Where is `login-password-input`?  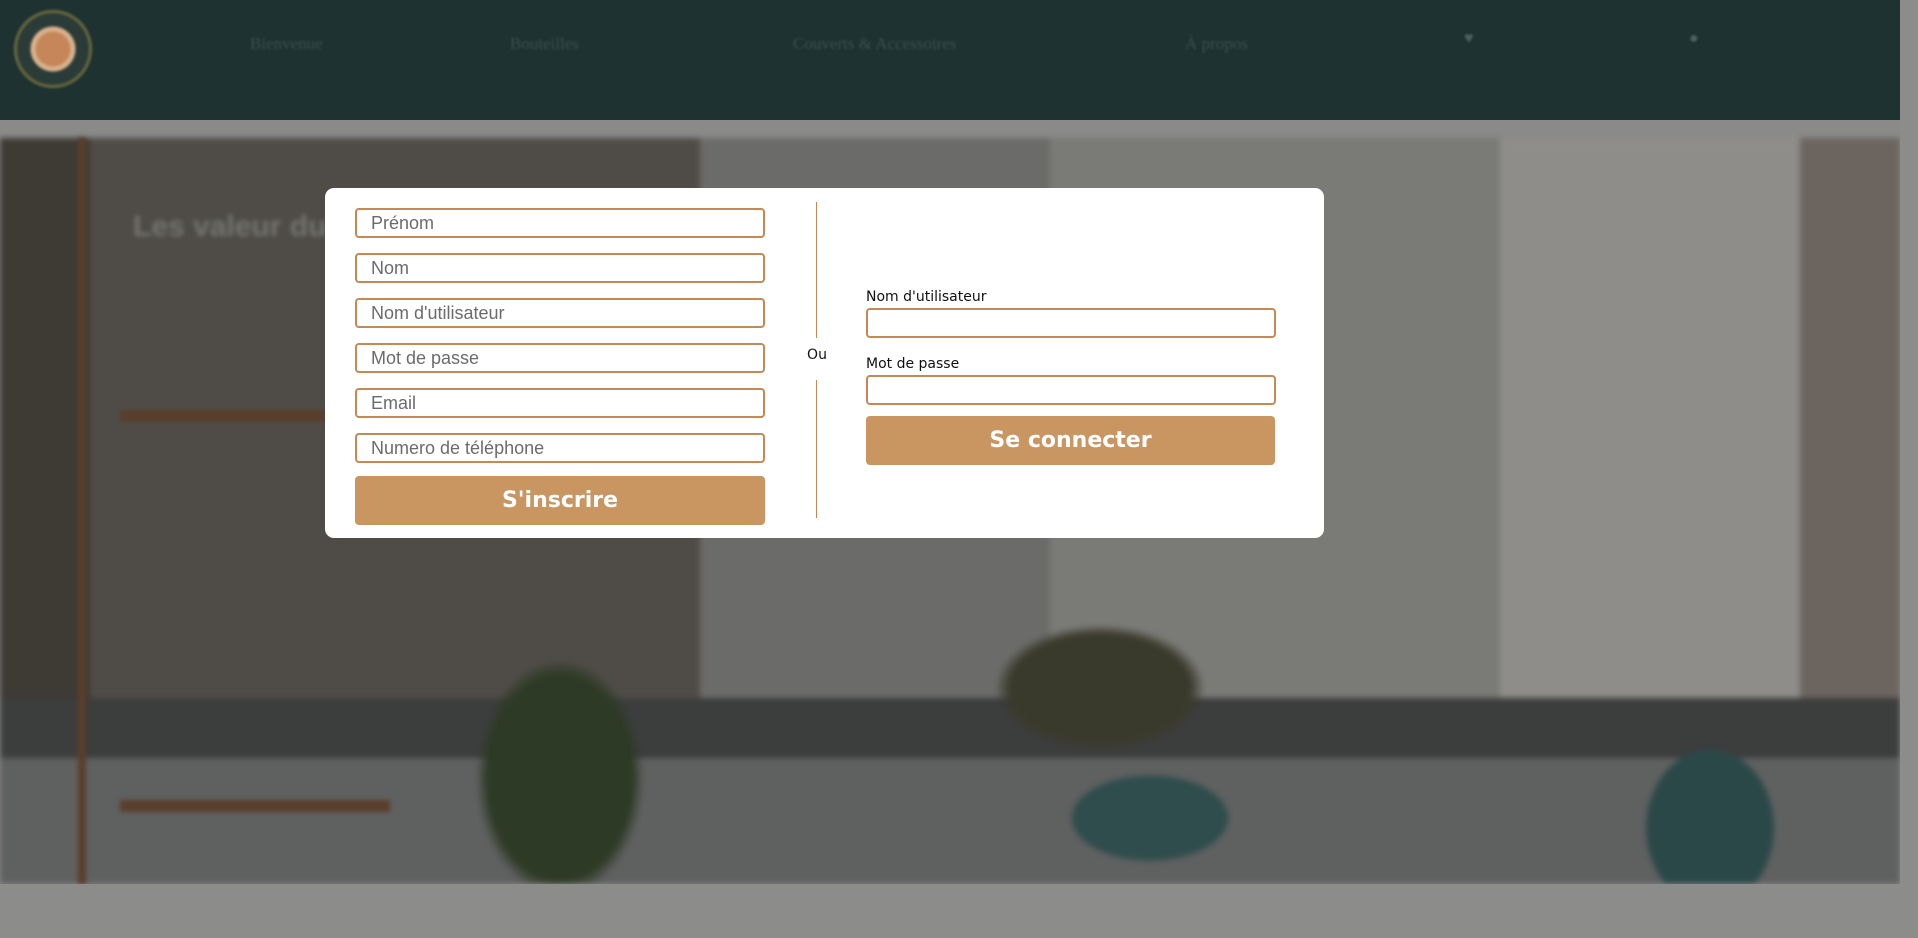
login-password-input is located at coordinates (1071, 390).